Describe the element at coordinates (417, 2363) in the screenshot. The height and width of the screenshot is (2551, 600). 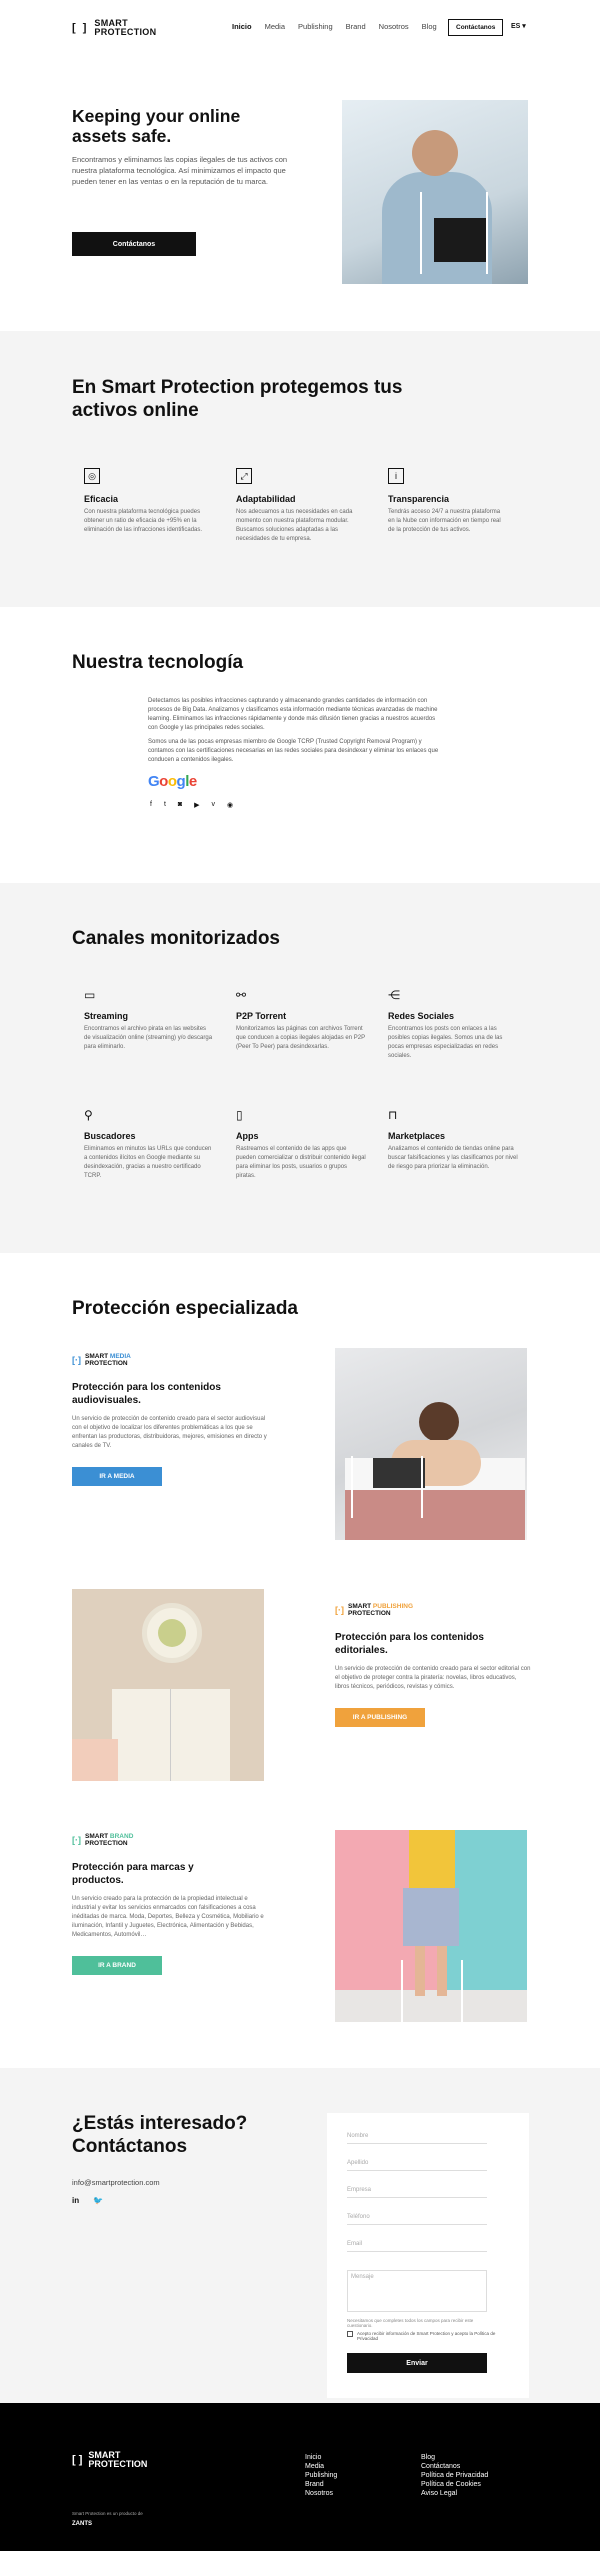
I see `send-button: Enviar` at that location.